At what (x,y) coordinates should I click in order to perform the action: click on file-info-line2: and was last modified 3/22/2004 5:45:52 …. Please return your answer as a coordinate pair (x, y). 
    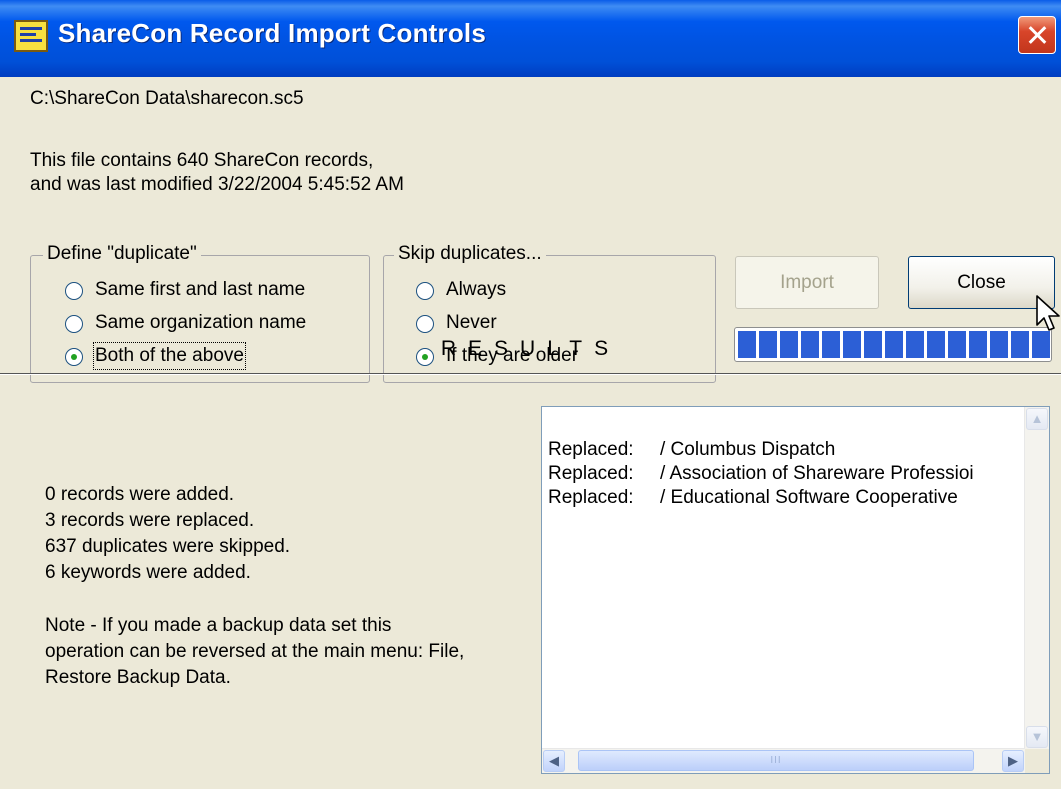
    Looking at the image, I should click on (217, 184).